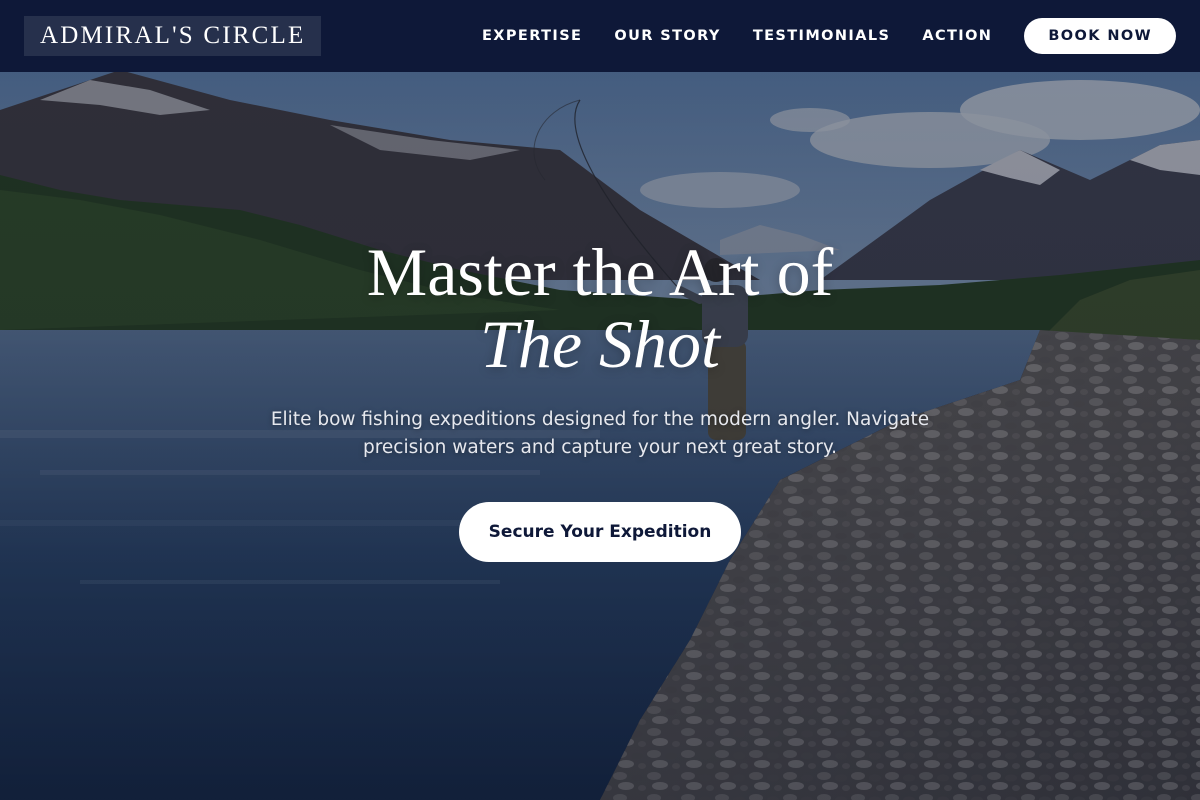 The image size is (1200, 800). Describe the element at coordinates (600, 272) in the screenshot. I see `hero-title-line1: Master the Art of` at that location.